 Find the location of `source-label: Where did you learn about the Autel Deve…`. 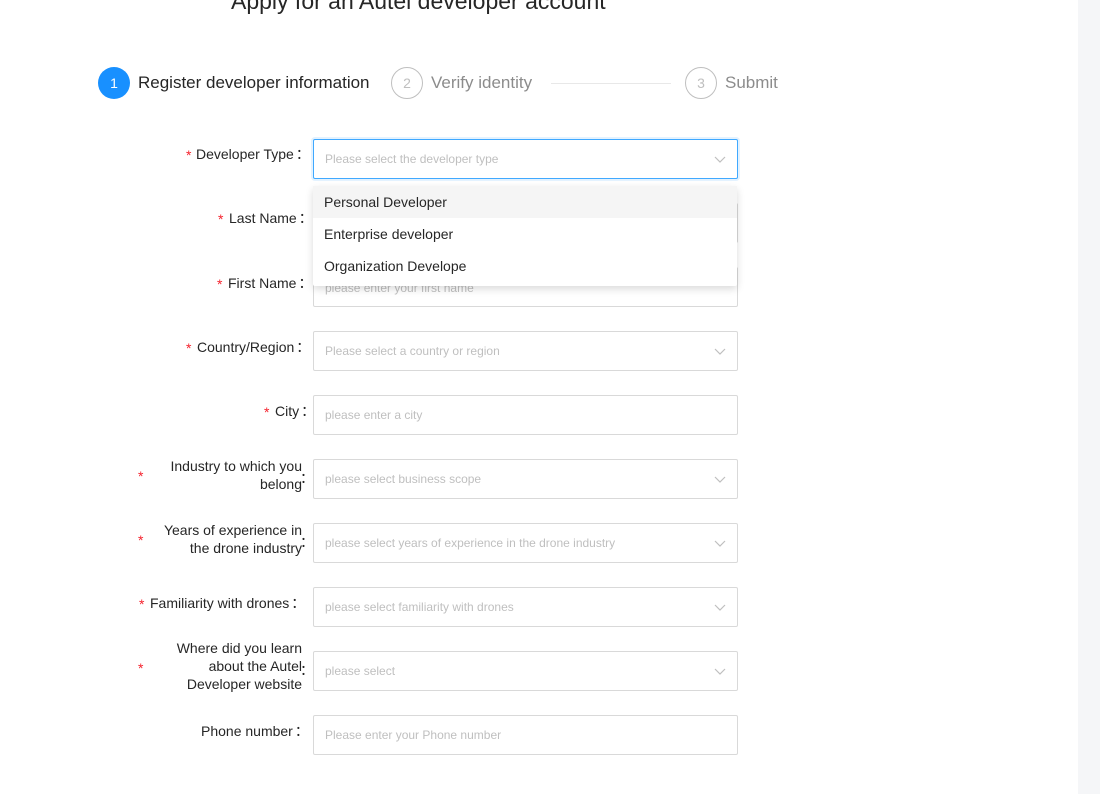

source-label: Where did you learn about the Autel Deve… is located at coordinates (239, 666).